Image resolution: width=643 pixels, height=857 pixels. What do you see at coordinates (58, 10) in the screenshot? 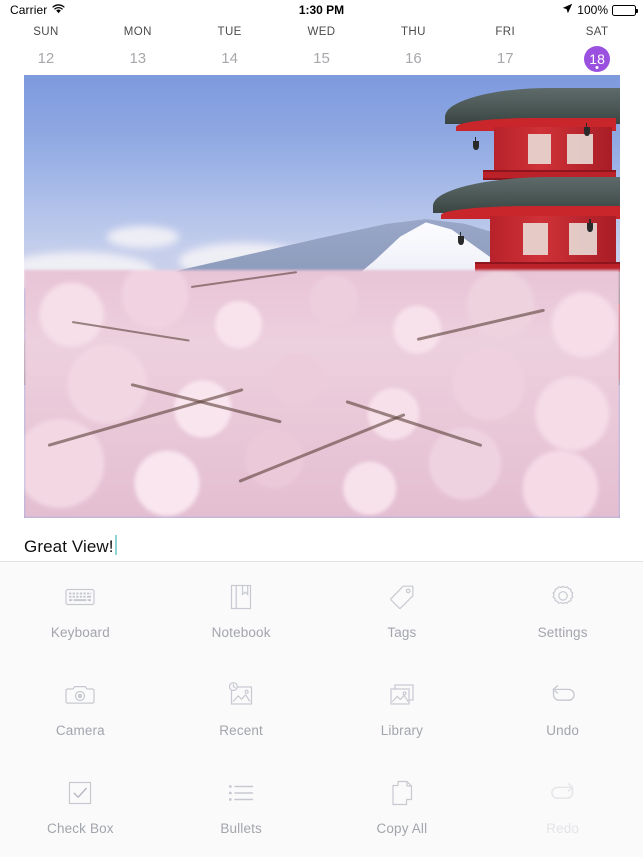
I see `wifi-icon` at bounding box center [58, 10].